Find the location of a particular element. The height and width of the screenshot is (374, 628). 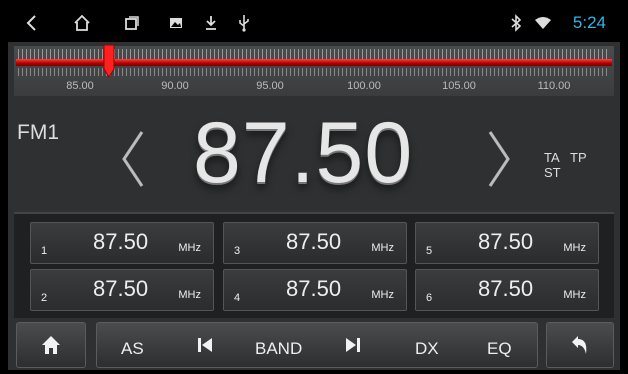

scale-label-100: 100.00 is located at coordinates (364, 86).